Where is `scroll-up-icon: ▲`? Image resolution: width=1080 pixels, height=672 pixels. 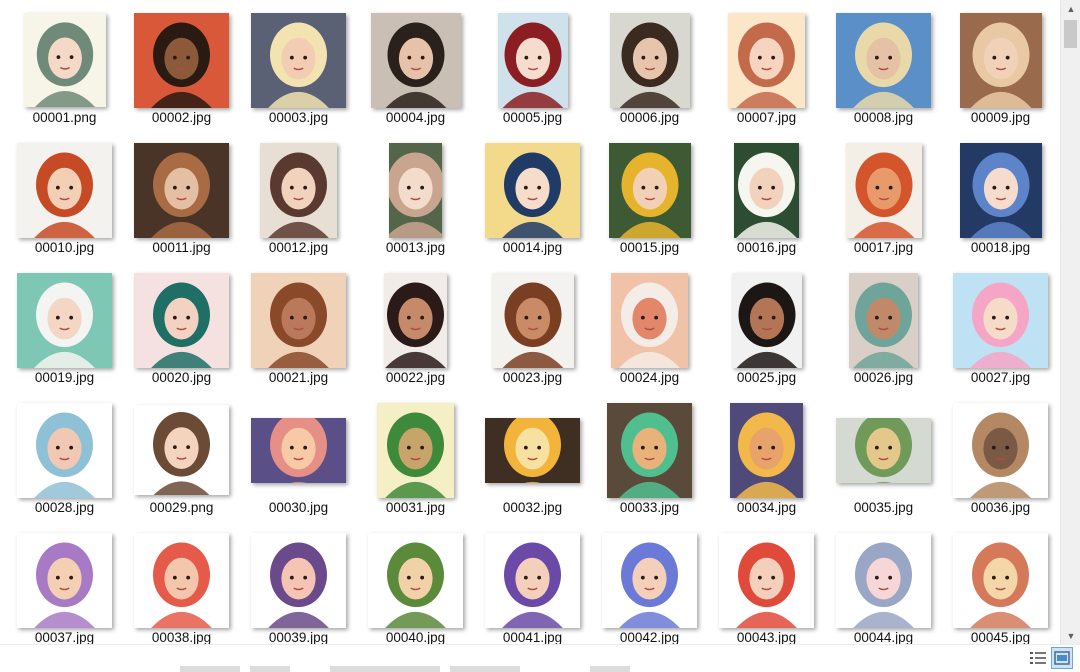
scroll-up-icon: ▲ is located at coordinates (1070, 8).